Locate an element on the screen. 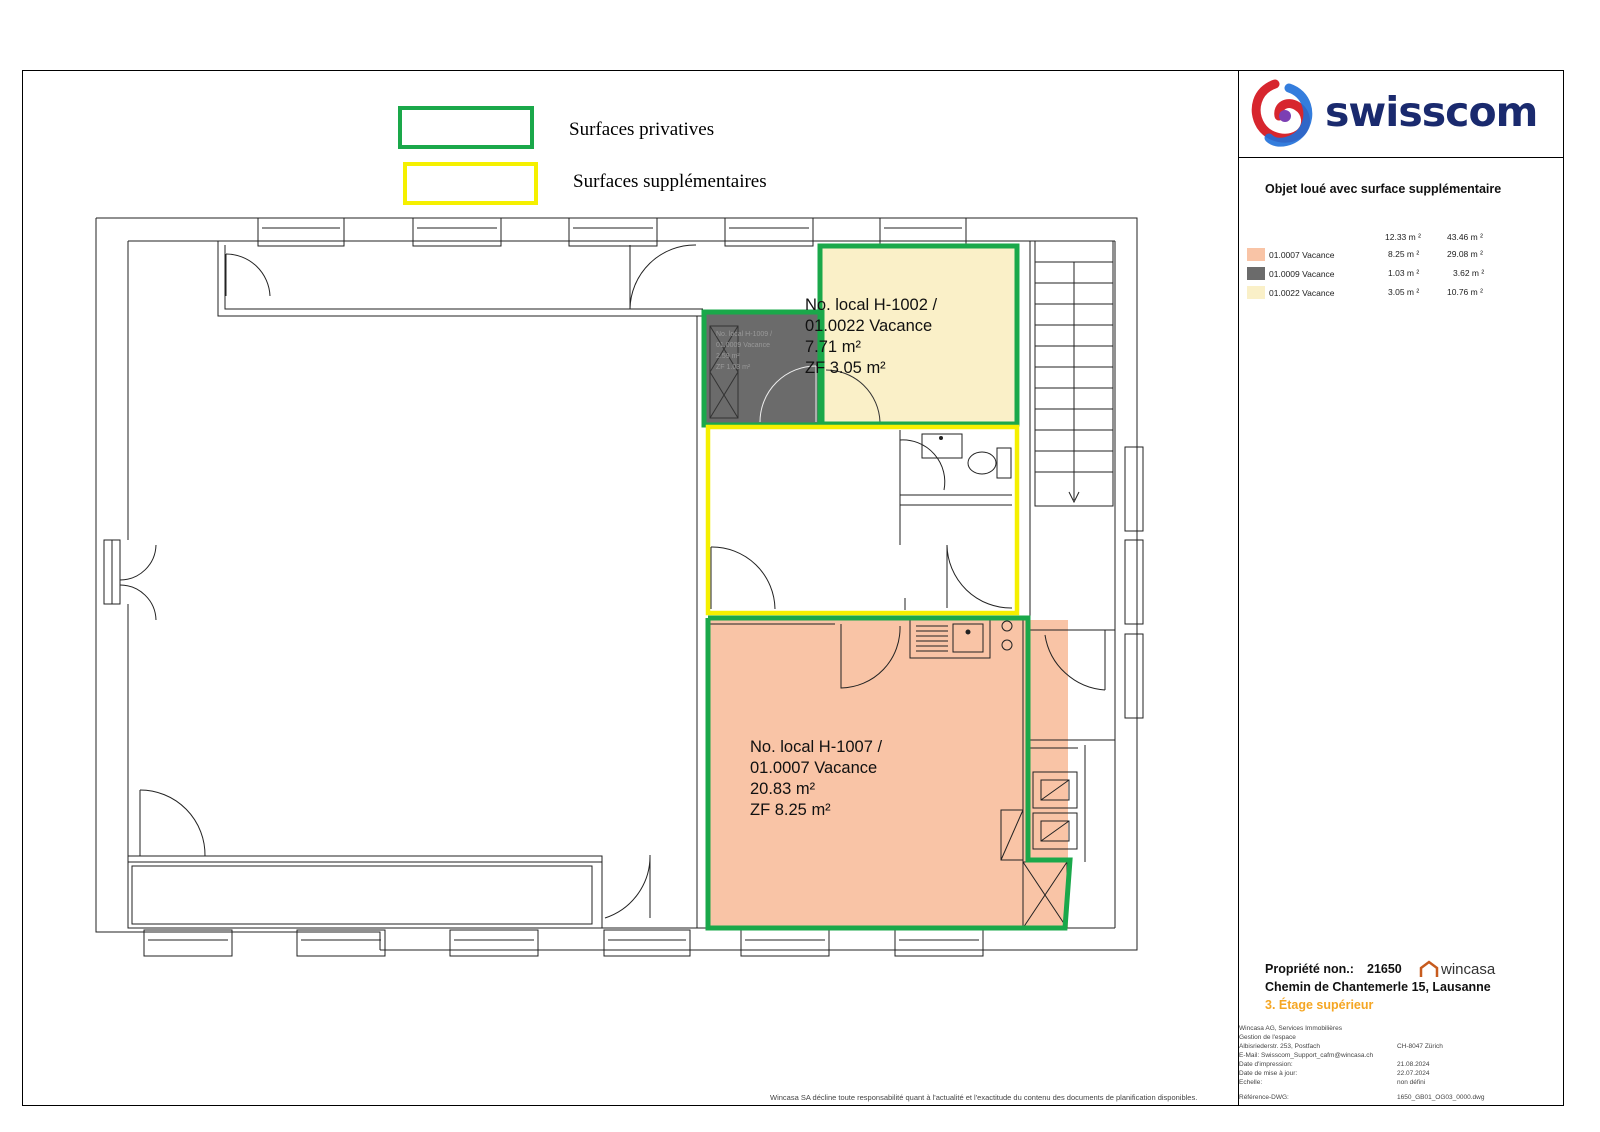 This screenshot has width=1600, height=1132. dwg-ref-label: Référence-DWG: is located at coordinates (1264, 1097).